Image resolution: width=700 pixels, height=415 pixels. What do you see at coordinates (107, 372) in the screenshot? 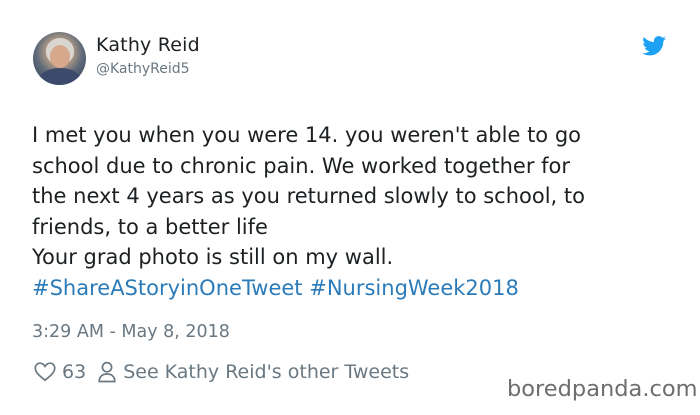
I see `person-icon` at bounding box center [107, 372].